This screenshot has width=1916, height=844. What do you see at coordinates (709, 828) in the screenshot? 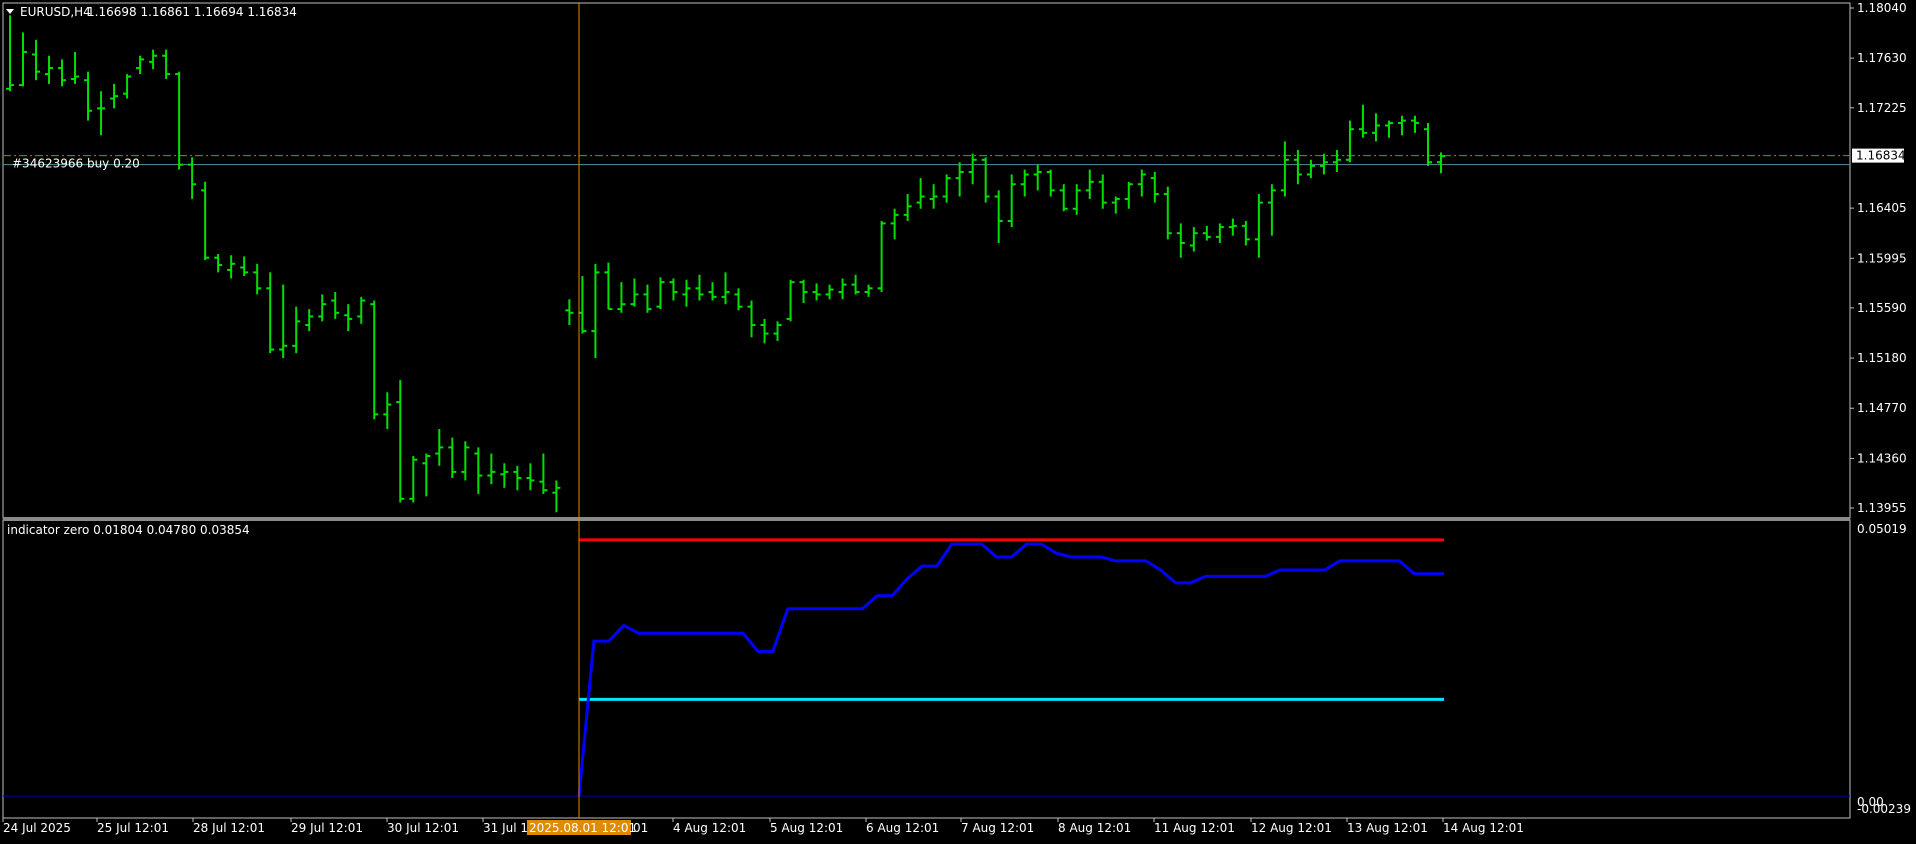
I see `time-tick-label: 4 Aug 12:01` at bounding box center [709, 828].